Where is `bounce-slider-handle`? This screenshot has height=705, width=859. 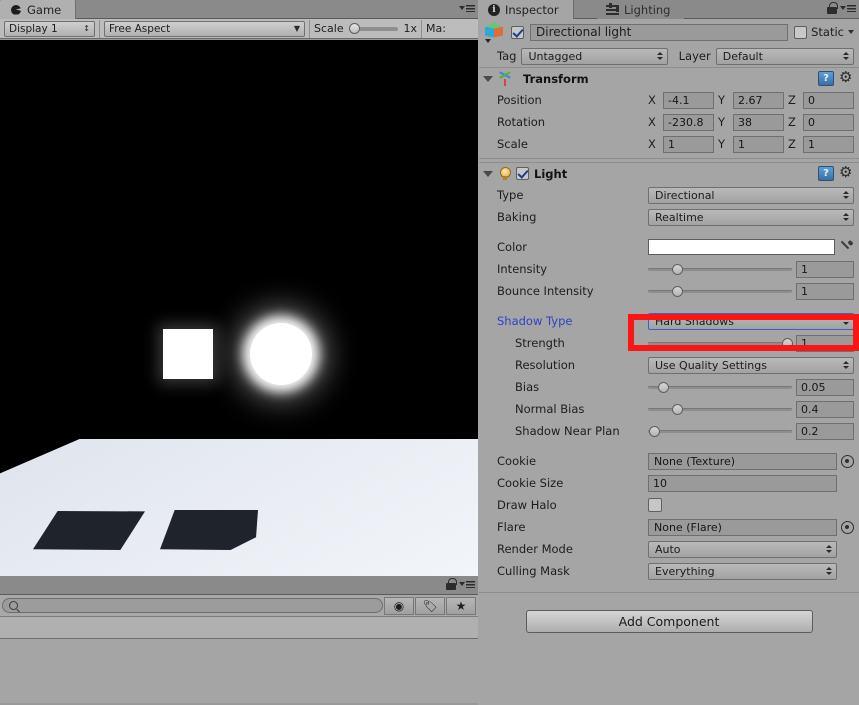
bounce-slider-handle is located at coordinates (678, 291).